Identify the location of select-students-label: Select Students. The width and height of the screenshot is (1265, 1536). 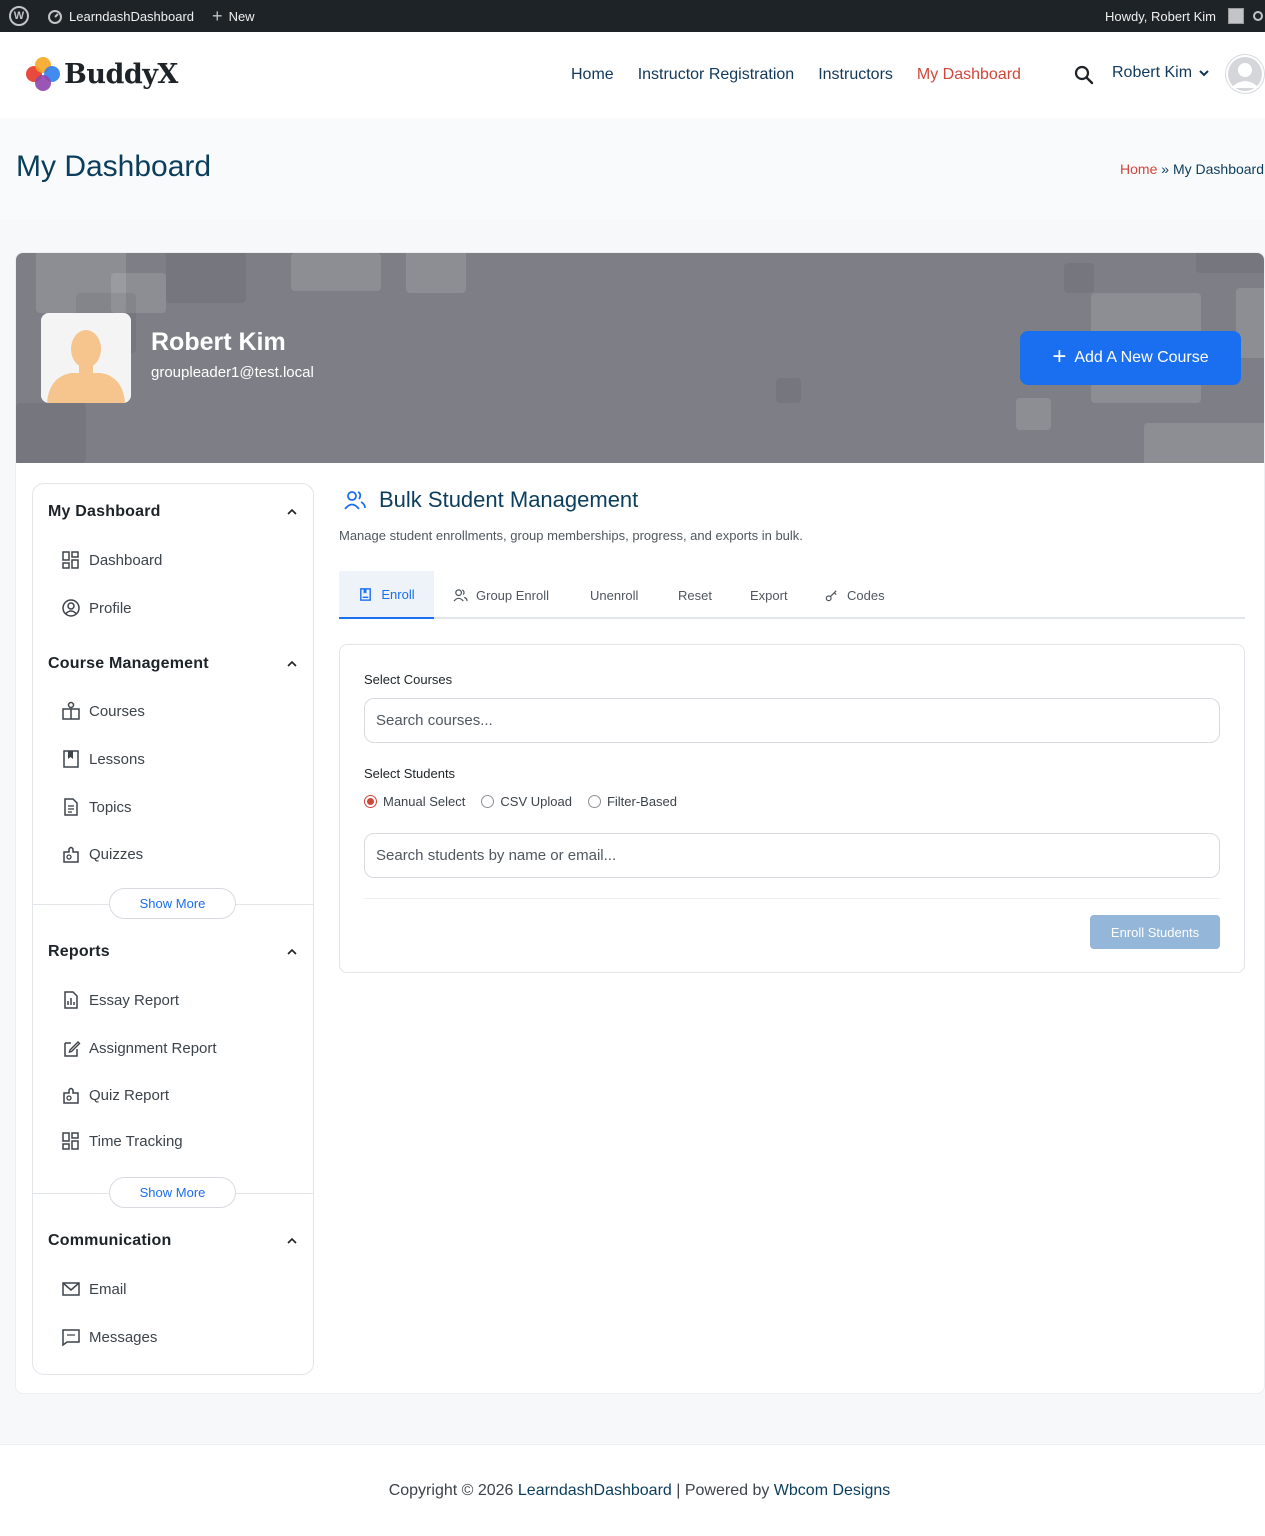
(410, 773).